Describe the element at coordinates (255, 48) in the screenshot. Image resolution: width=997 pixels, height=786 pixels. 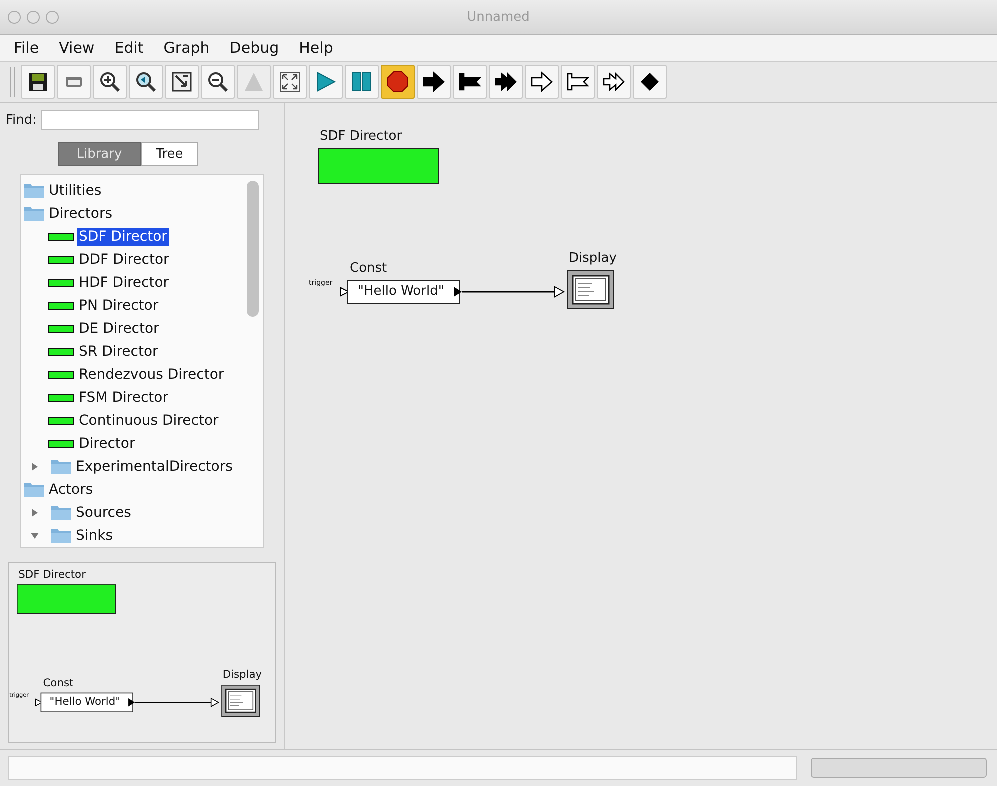
I see `menu-item: Debug` at that location.